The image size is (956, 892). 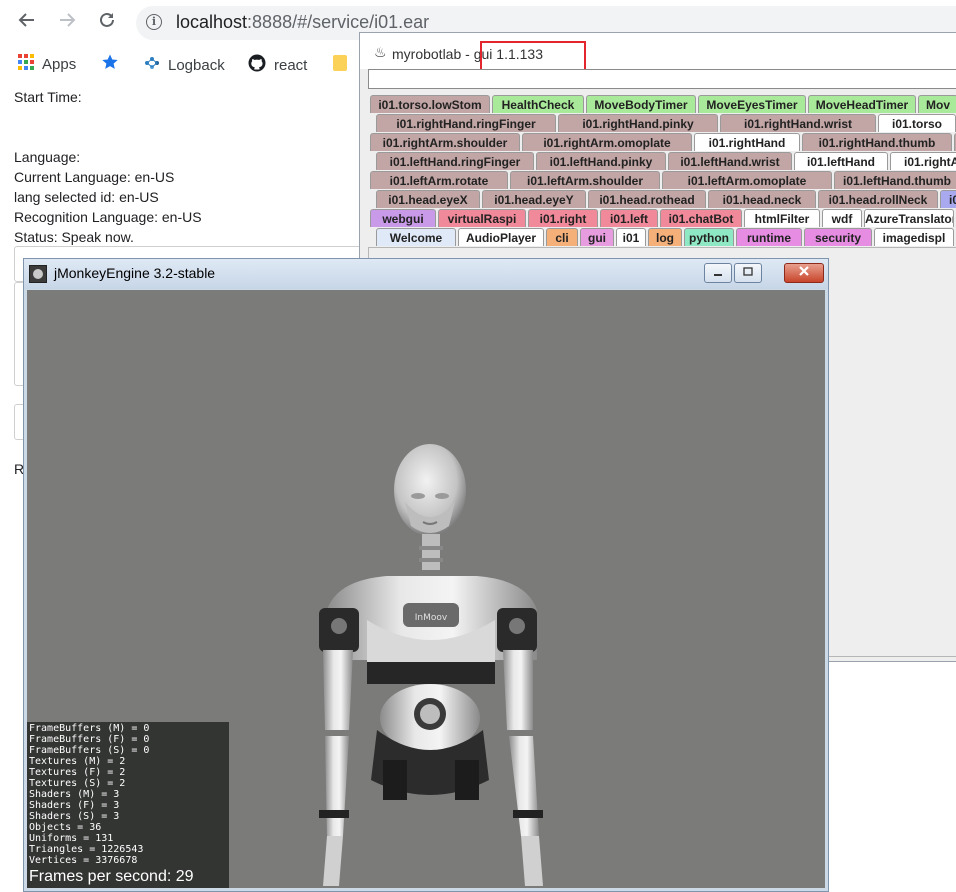 What do you see at coordinates (26, 65) in the screenshot?
I see `apps-grid-icon` at bounding box center [26, 65].